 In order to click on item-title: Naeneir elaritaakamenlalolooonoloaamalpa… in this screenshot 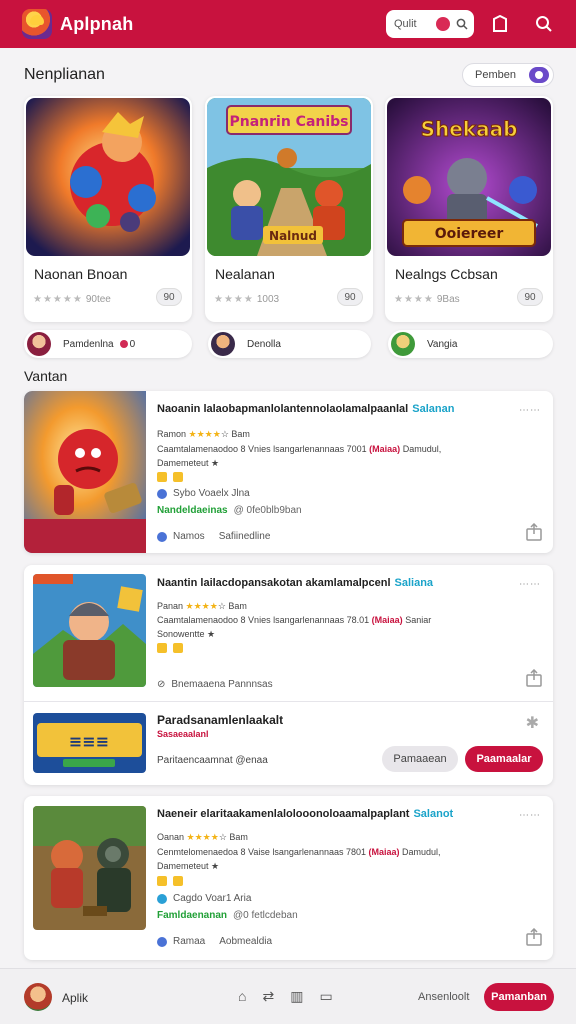, I will do `click(305, 814)`.